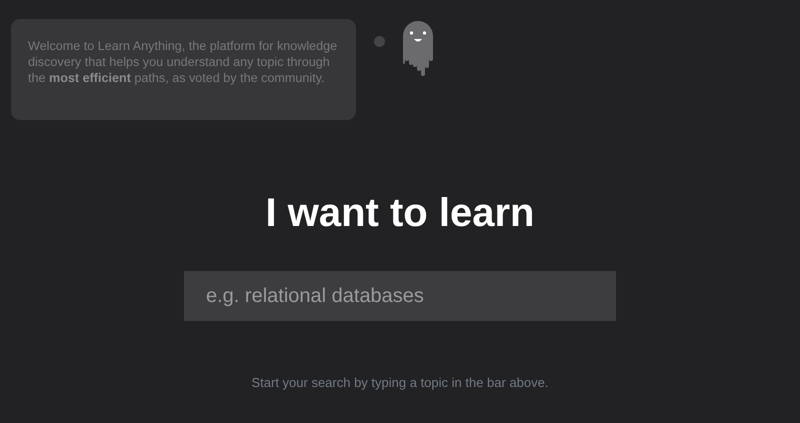  I want to click on page-heading: I want to learn, so click(400, 213).